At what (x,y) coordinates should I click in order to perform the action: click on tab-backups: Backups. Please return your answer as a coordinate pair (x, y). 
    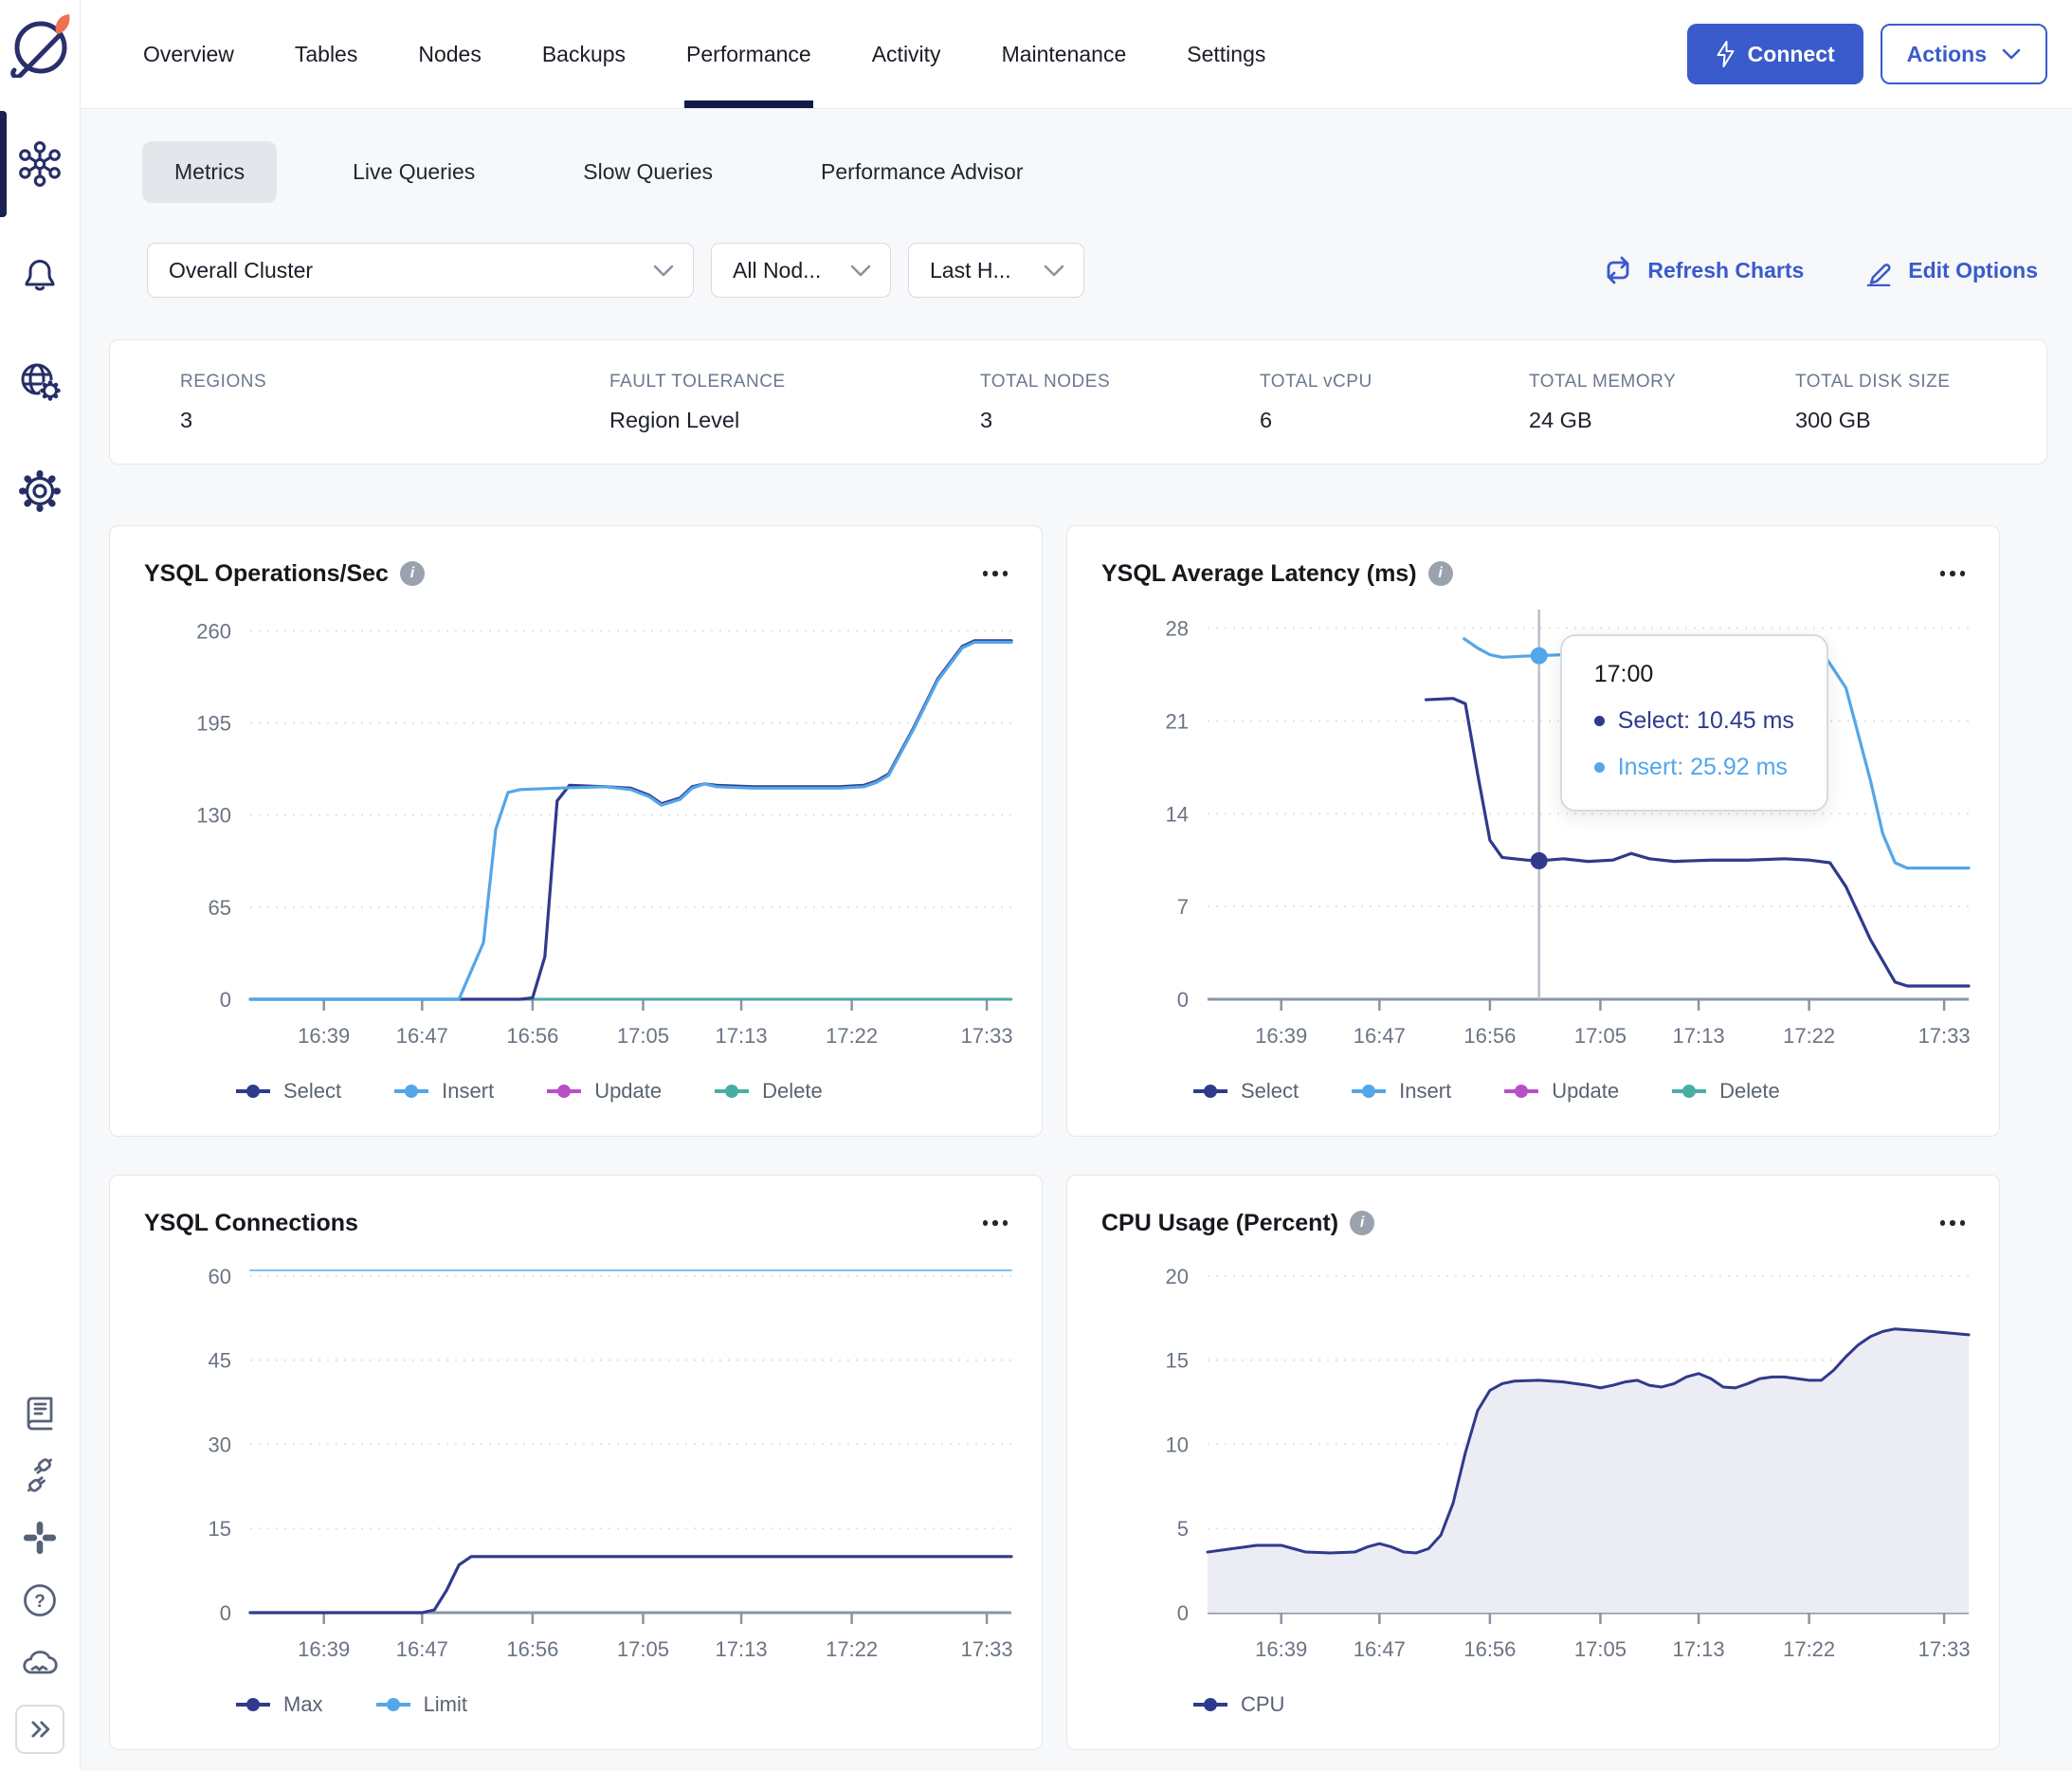
    Looking at the image, I should click on (584, 54).